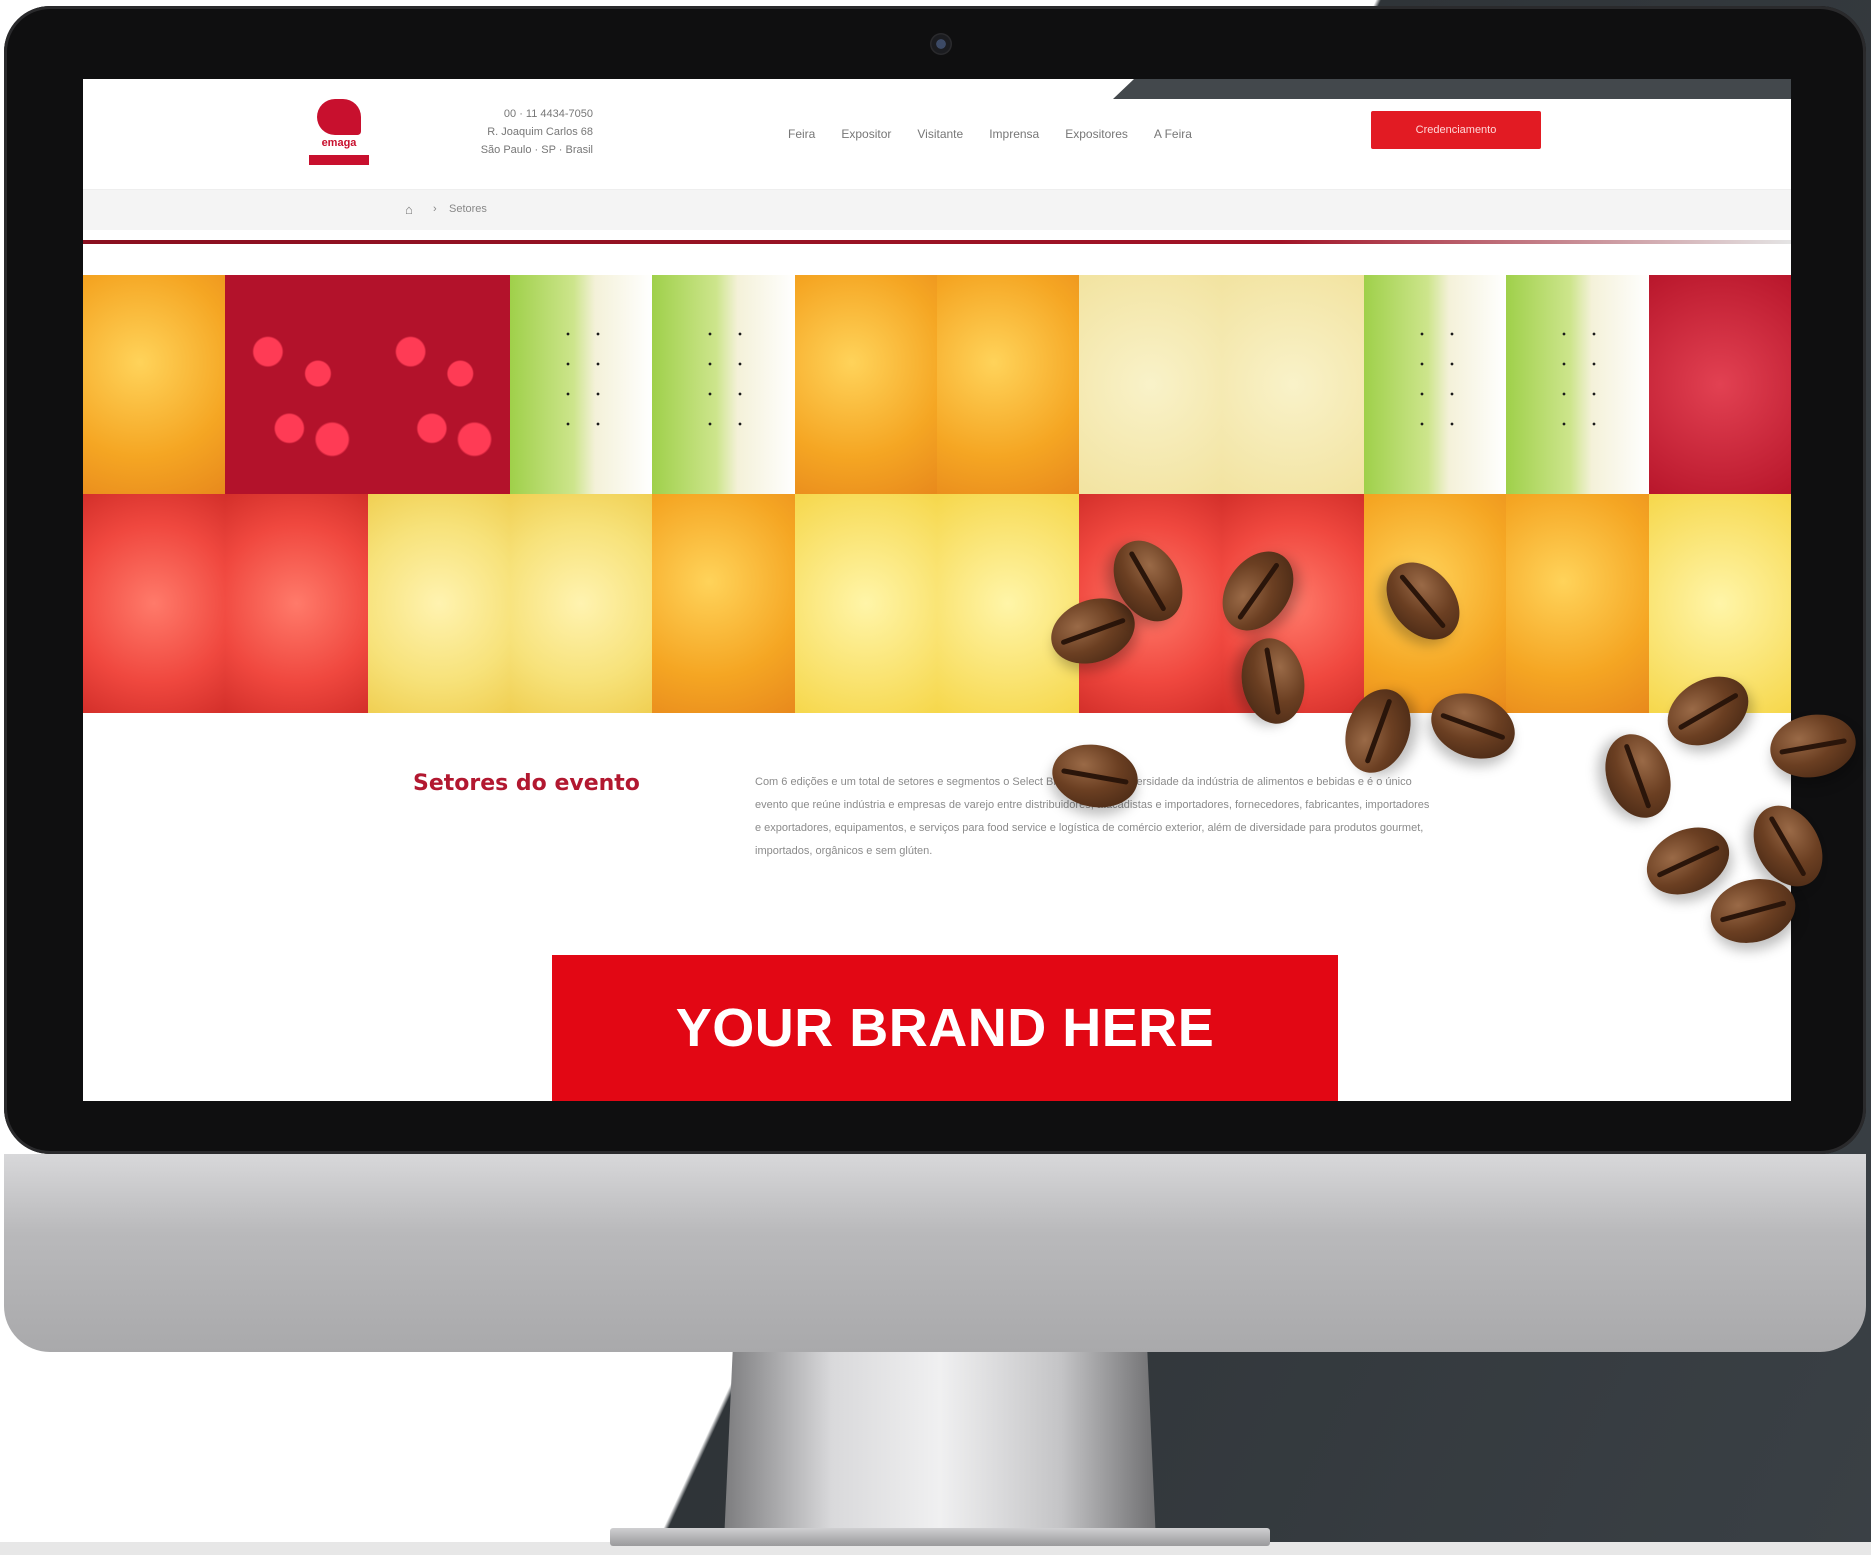 This screenshot has height=1555, width=1871. I want to click on contact-city: São Paulo · SP · Brasil, so click(536, 150).